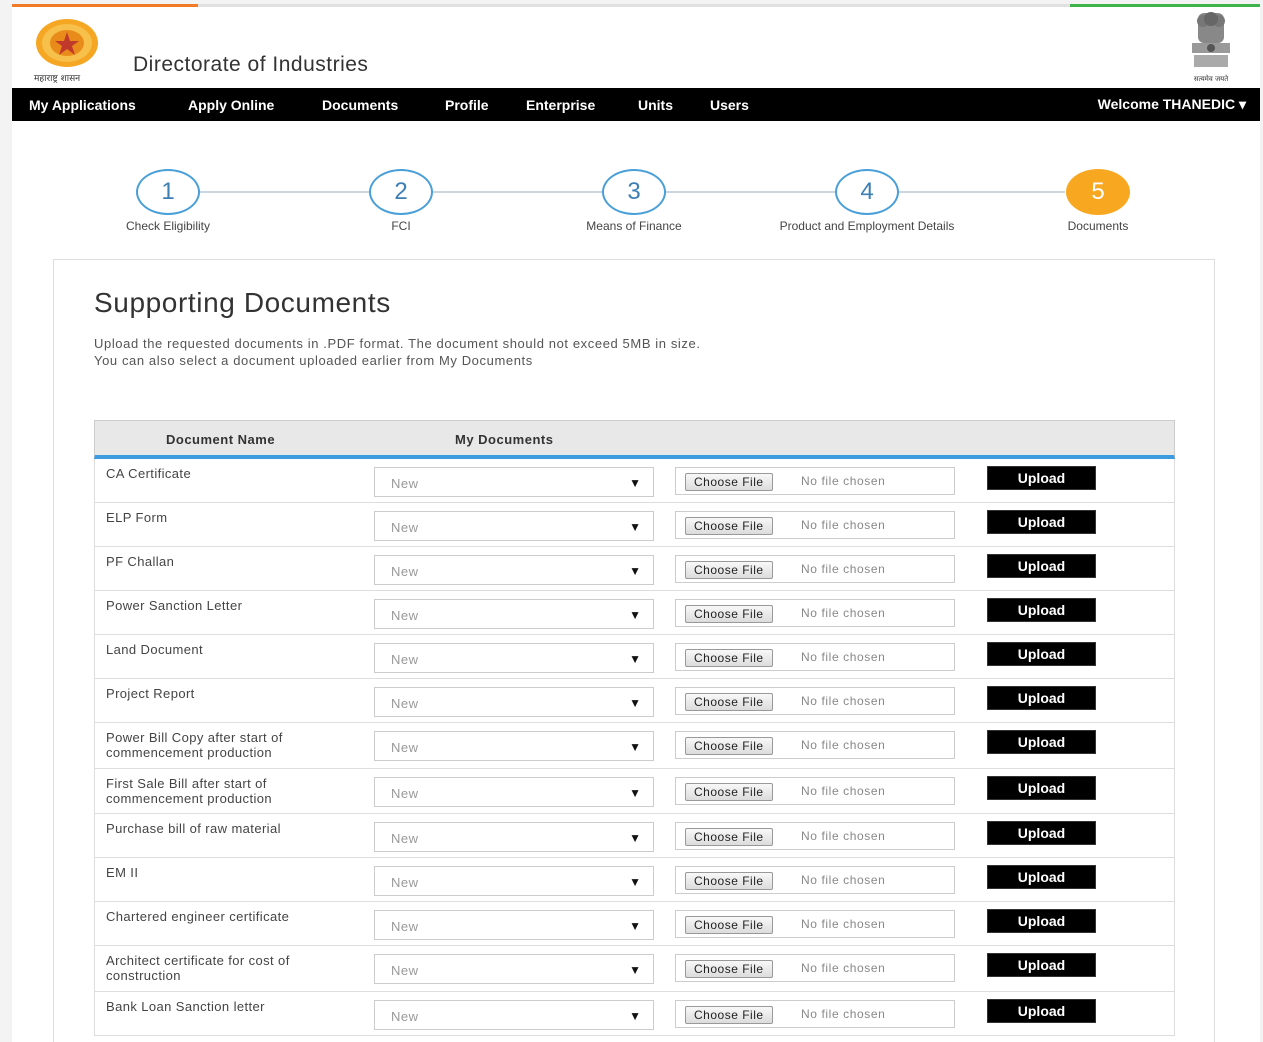  What do you see at coordinates (729, 105) in the screenshot?
I see `nav-users: Users` at bounding box center [729, 105].